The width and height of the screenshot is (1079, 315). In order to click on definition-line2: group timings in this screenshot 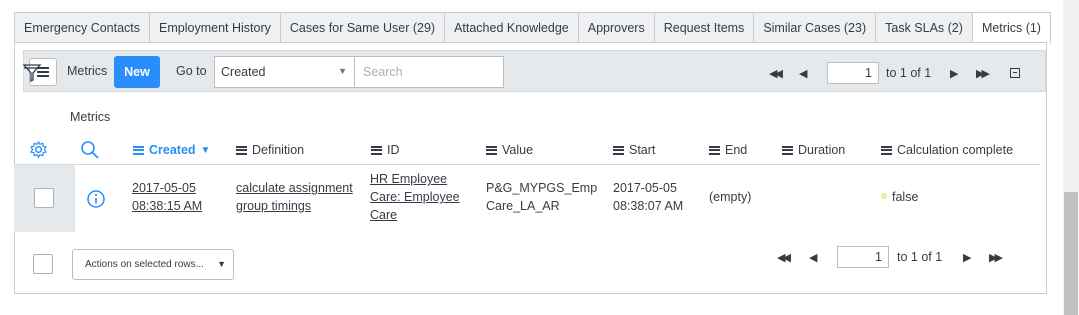, I will do `click(294, 206)`.